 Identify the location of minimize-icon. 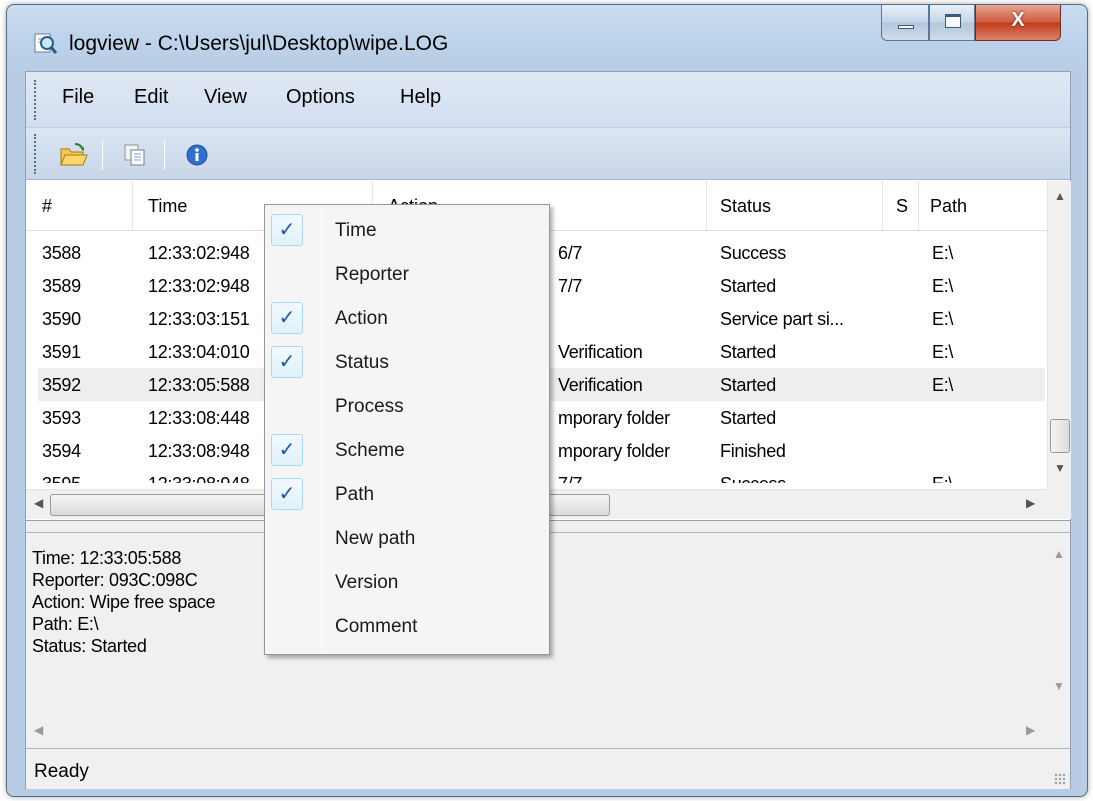
(906, 27).